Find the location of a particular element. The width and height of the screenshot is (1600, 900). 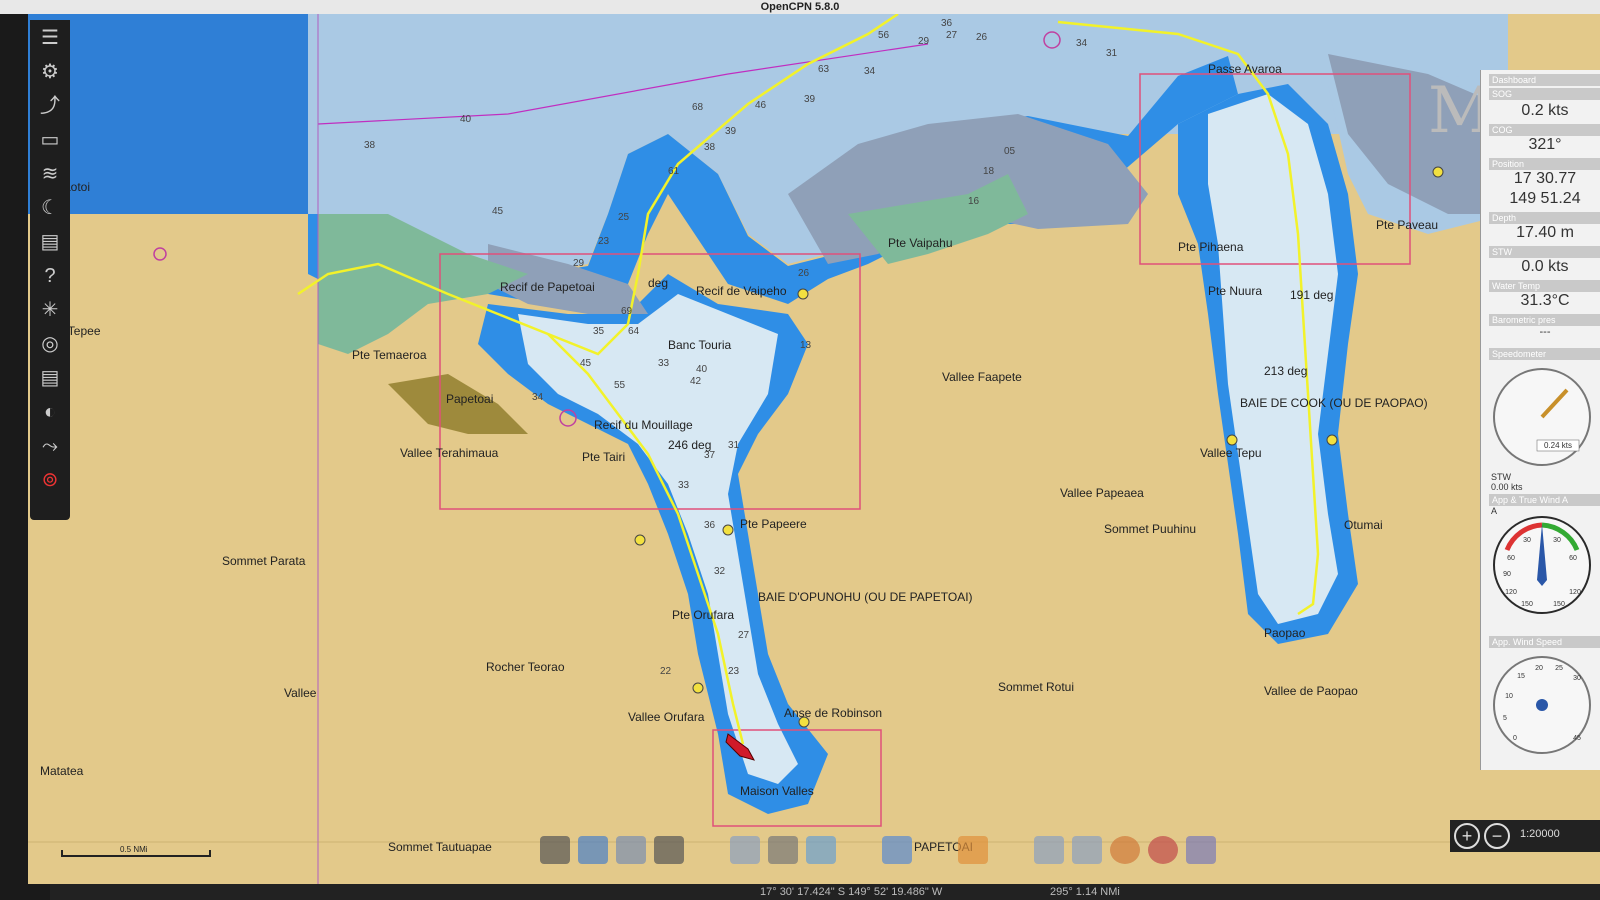

files-icon is located at coordinates (593, 850).